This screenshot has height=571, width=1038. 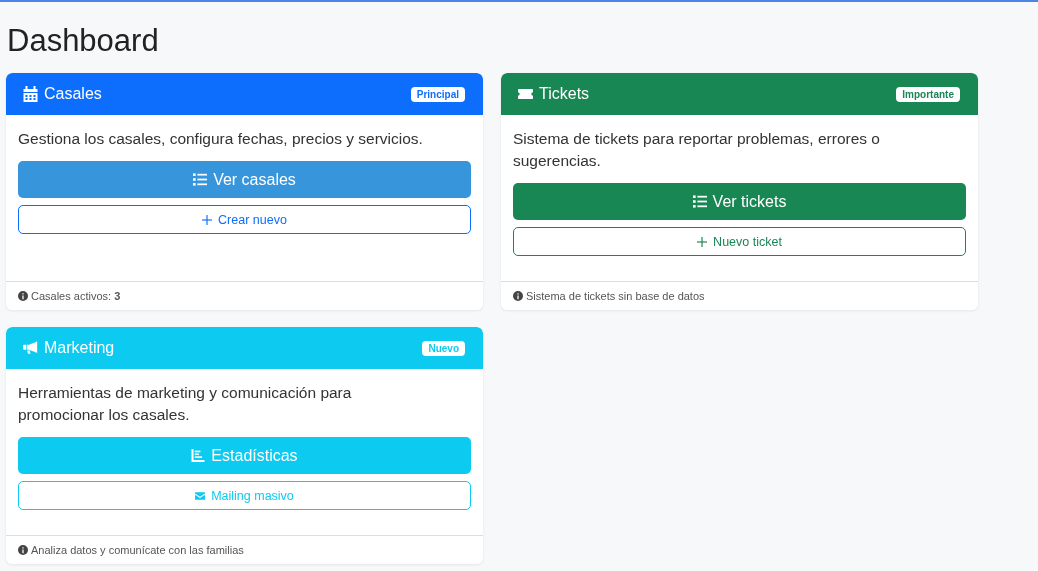 What do you see at coordinates (928, 94) in the screenshot?
I see `badge: Importante` at bounding box center [928, 94].